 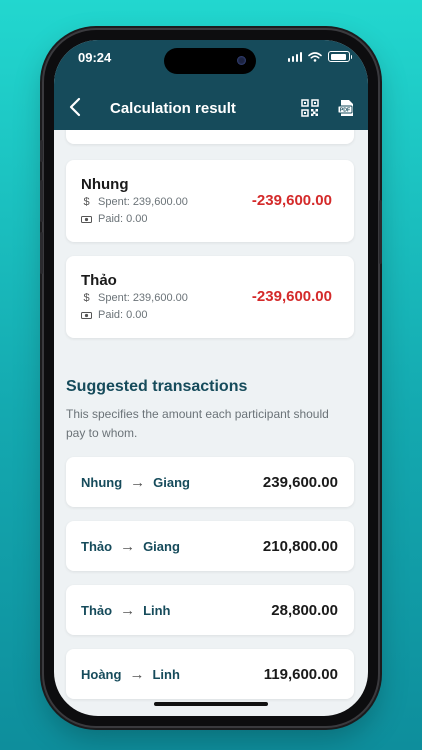 I want to click on signal-icon, so click(x=294, y=56).